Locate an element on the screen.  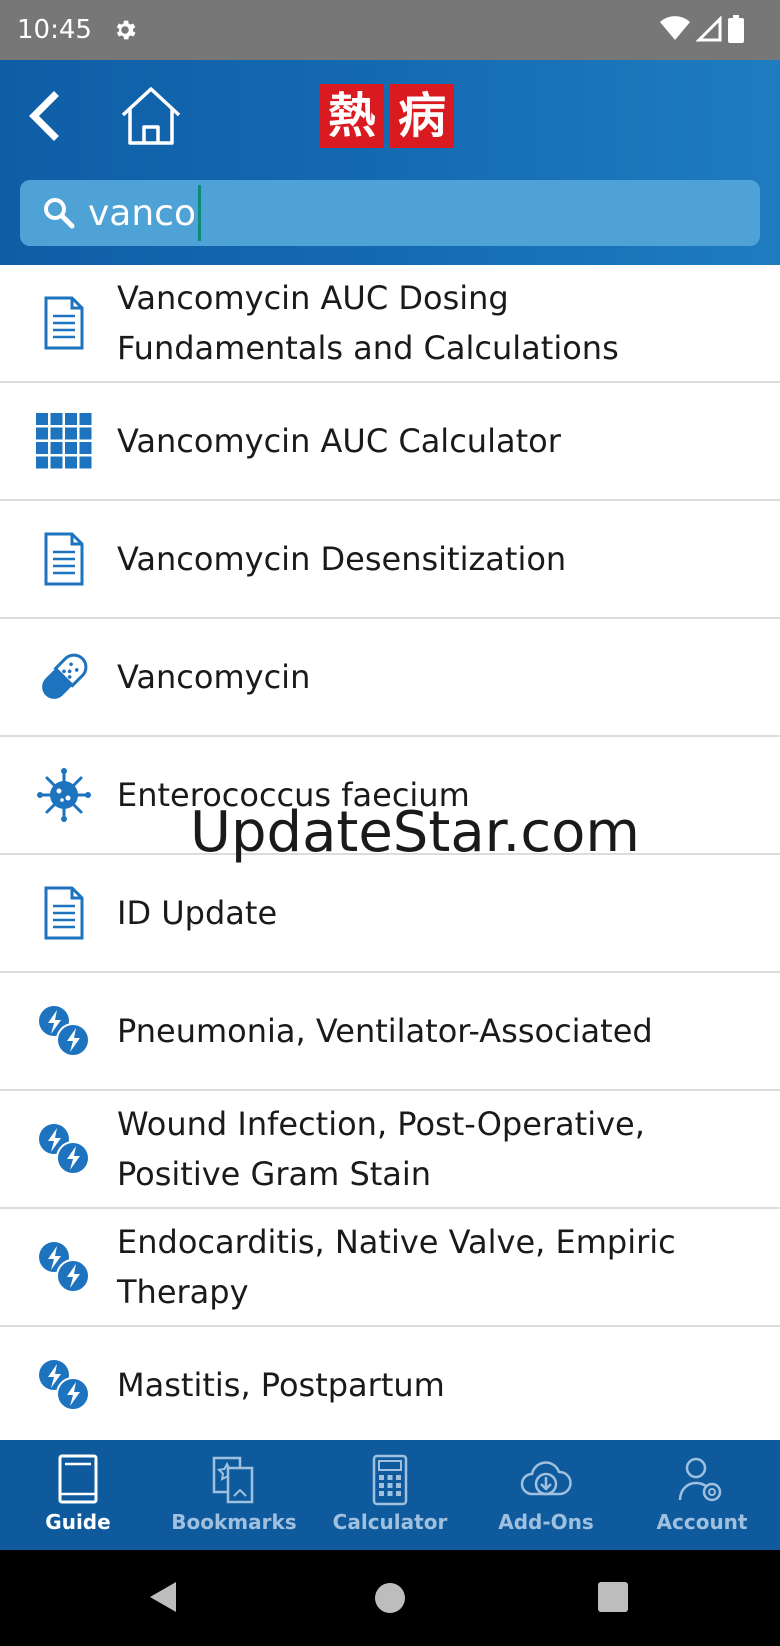
list-item: Vancomycin is located at coordinates (390, 678).